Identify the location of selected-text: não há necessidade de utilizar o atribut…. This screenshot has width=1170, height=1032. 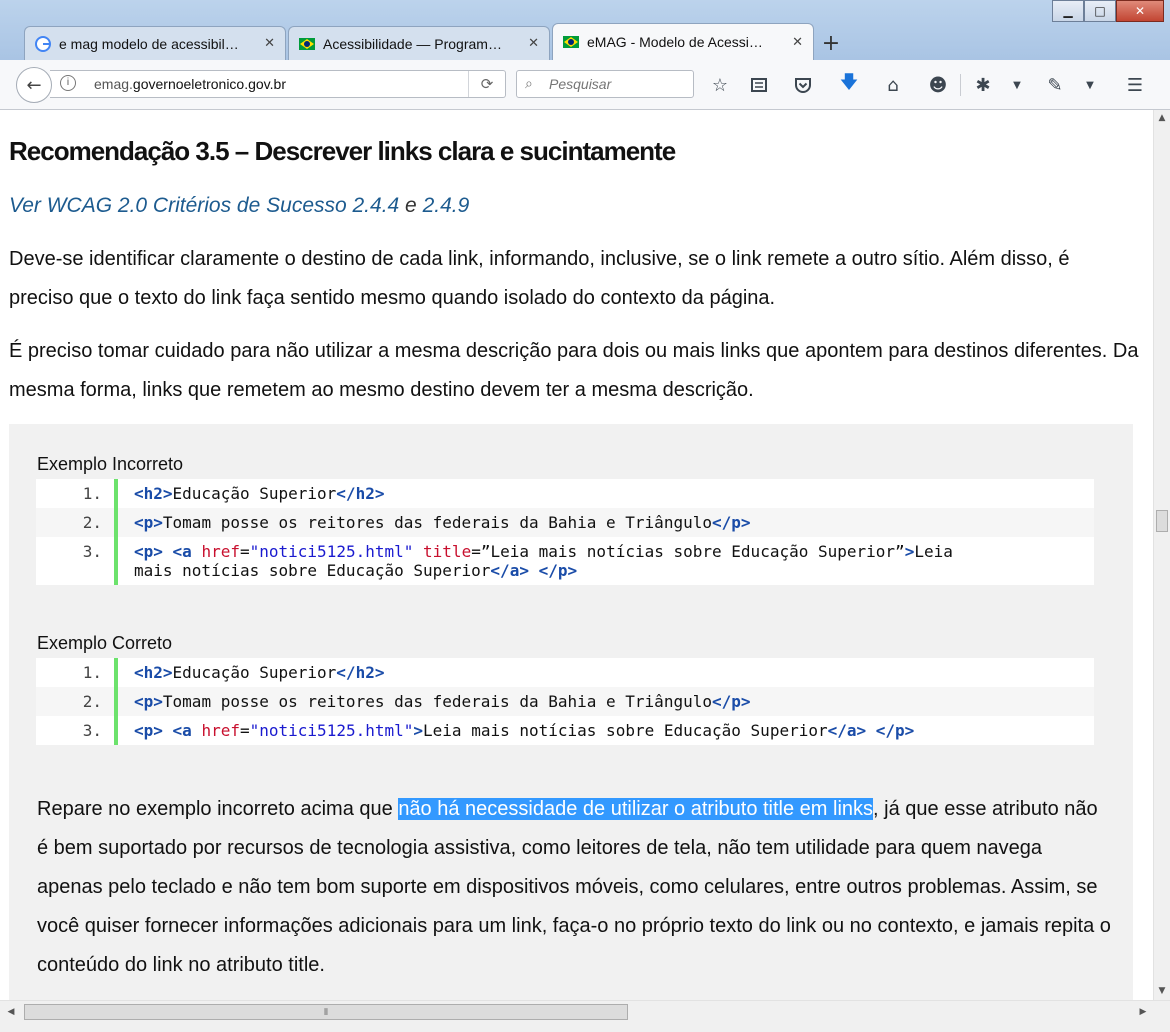
(636, 809).